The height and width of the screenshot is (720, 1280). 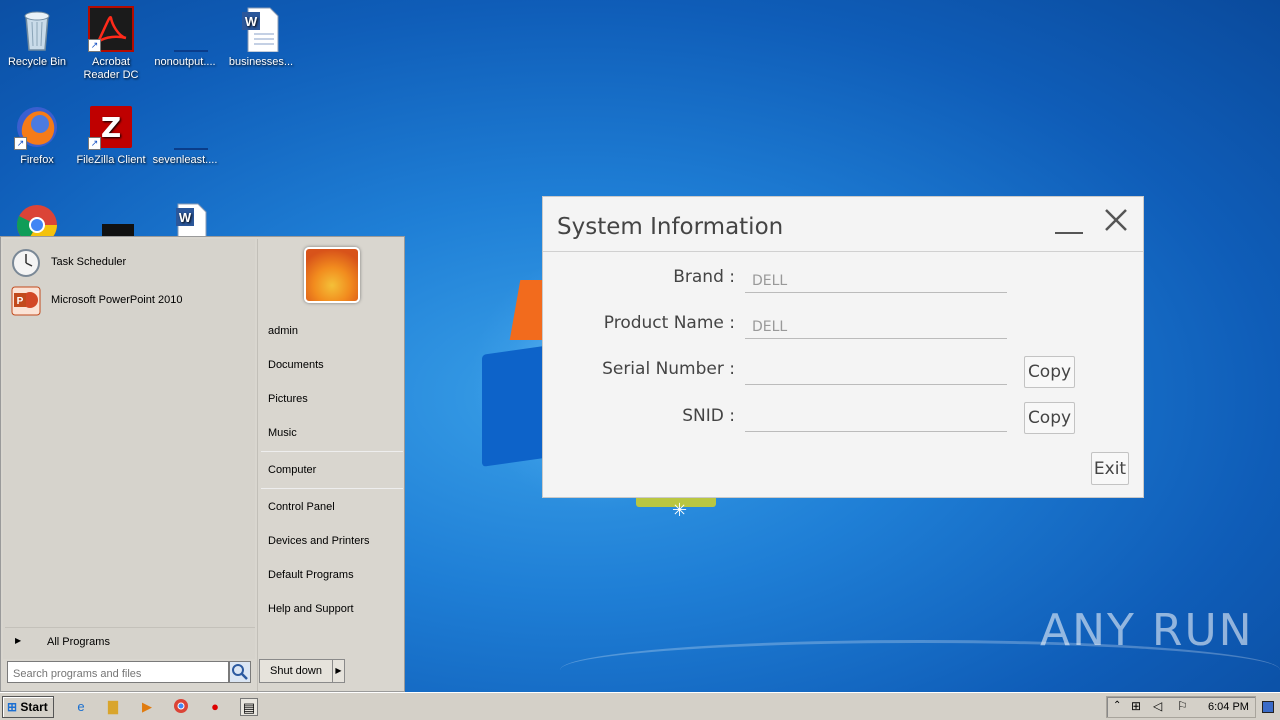 What do you see at coordinates (261, 29) in the screenshot?
I see `word-document-icon: W` at bounding box center [261, 29].